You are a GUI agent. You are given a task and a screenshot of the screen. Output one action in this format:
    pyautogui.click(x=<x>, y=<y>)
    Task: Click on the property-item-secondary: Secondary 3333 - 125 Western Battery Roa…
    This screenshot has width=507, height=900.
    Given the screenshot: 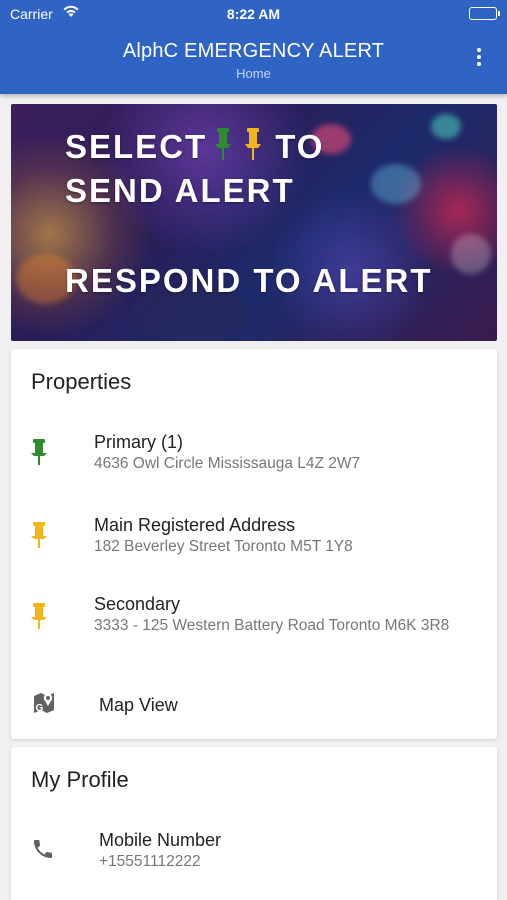 What is the action you would take?
    pyautogui.click(x=254, y=624)
    